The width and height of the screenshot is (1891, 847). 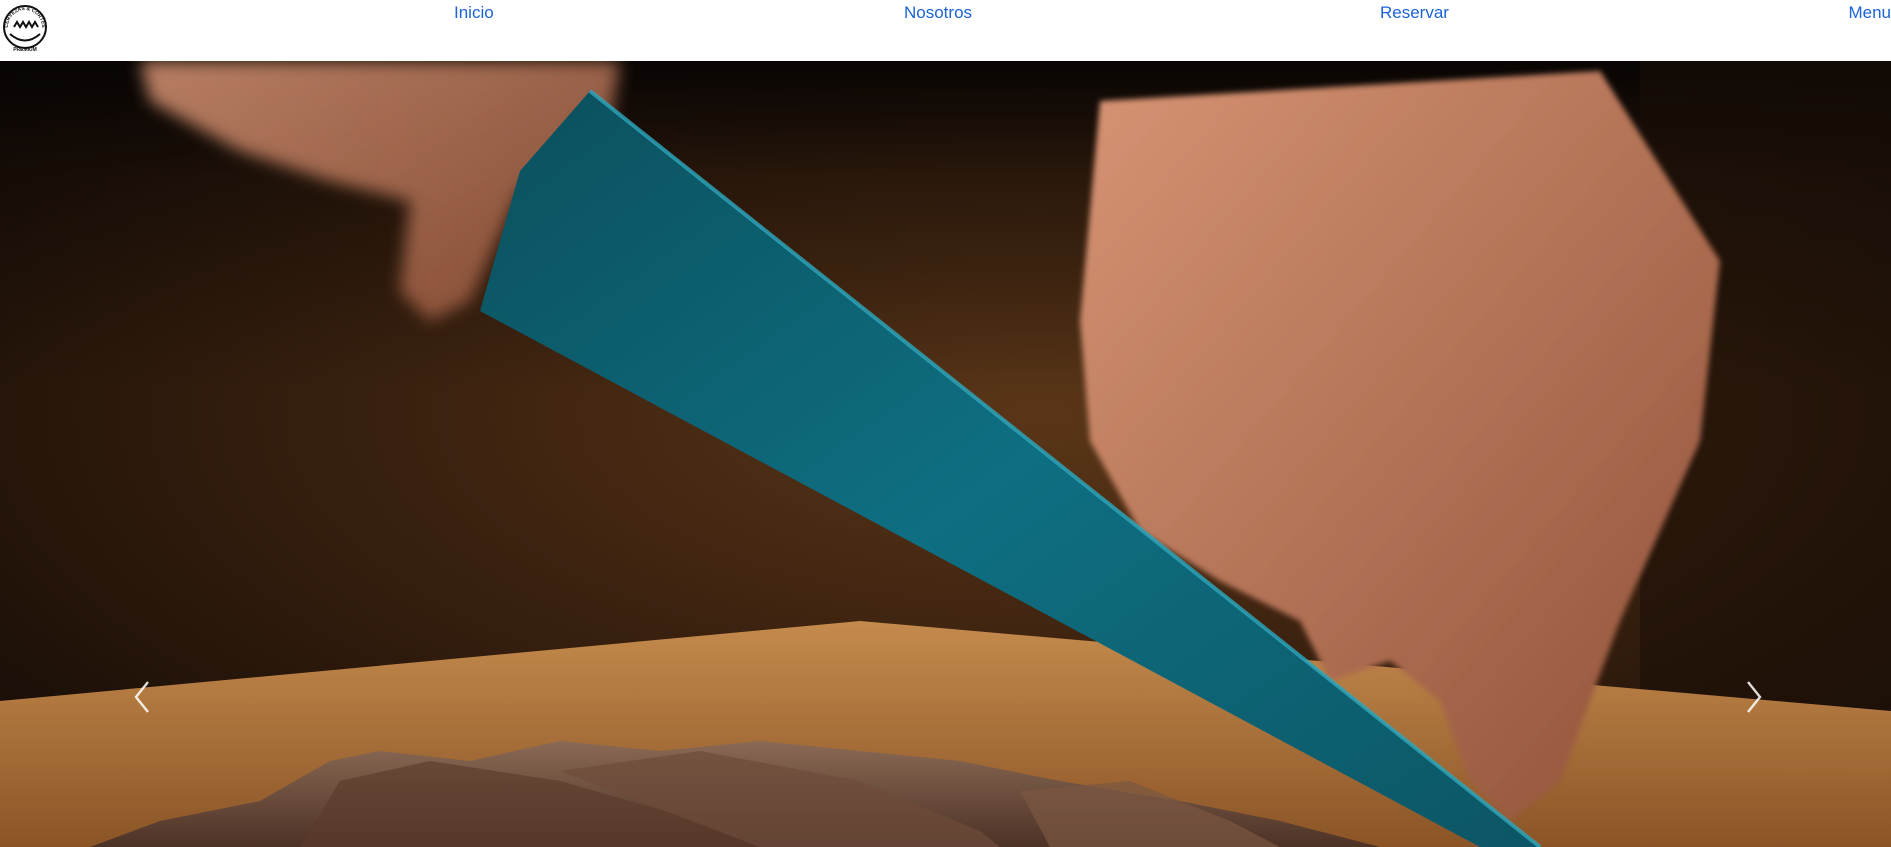 I want to click on nav-link-inicio: Inicio, so click(x=474, y=13).